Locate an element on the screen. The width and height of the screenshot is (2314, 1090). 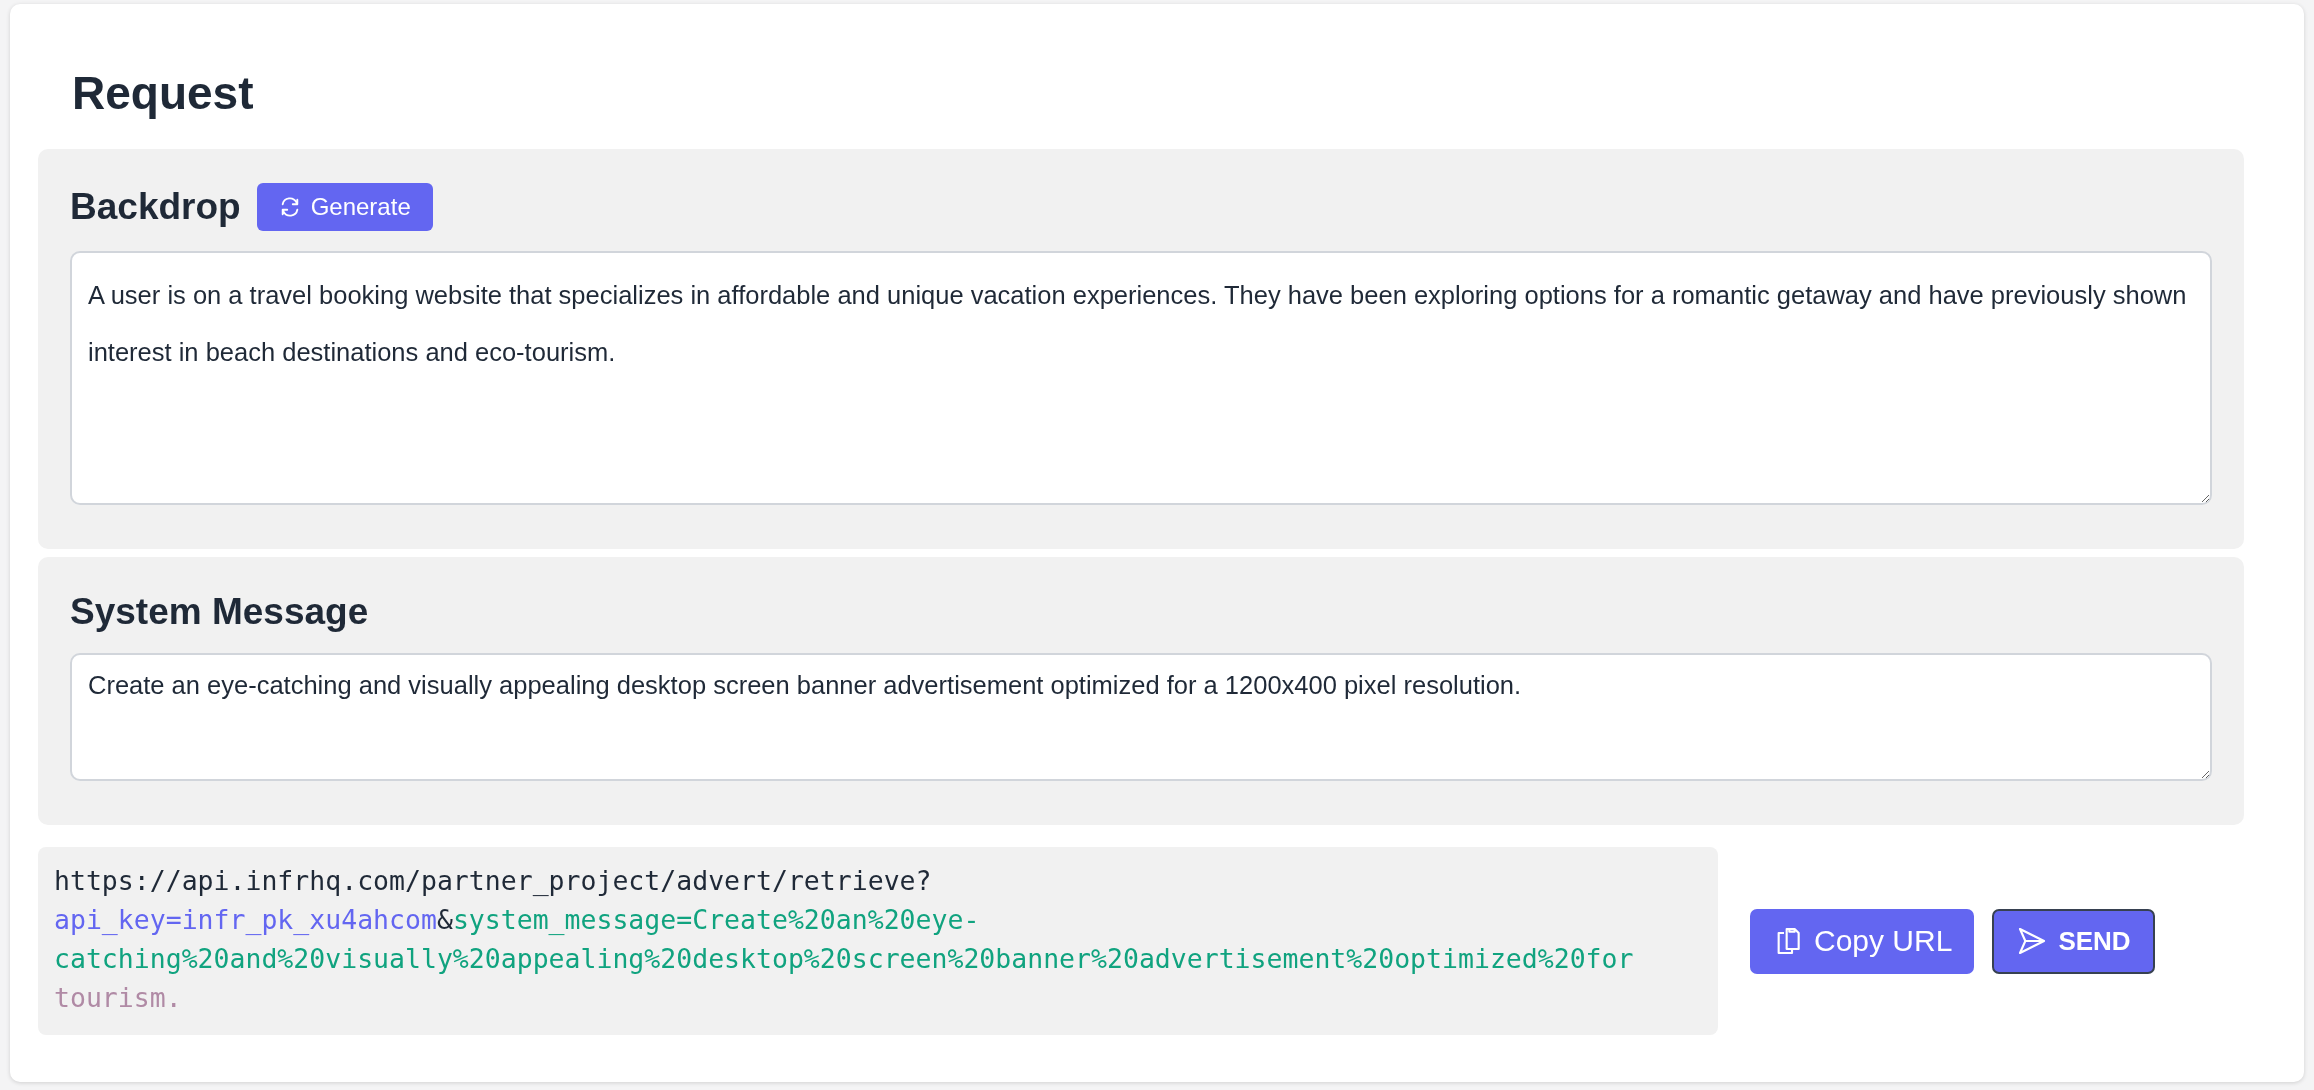
section-heading: Backdrop is located at coordinates (155, 207).